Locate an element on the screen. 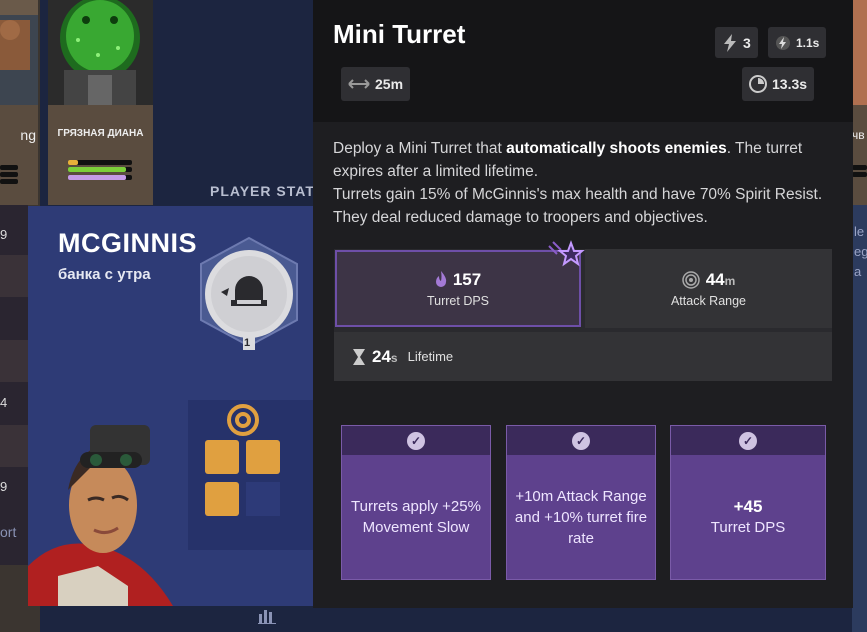  stat-value: 24 is located at coordinates (381, 356).